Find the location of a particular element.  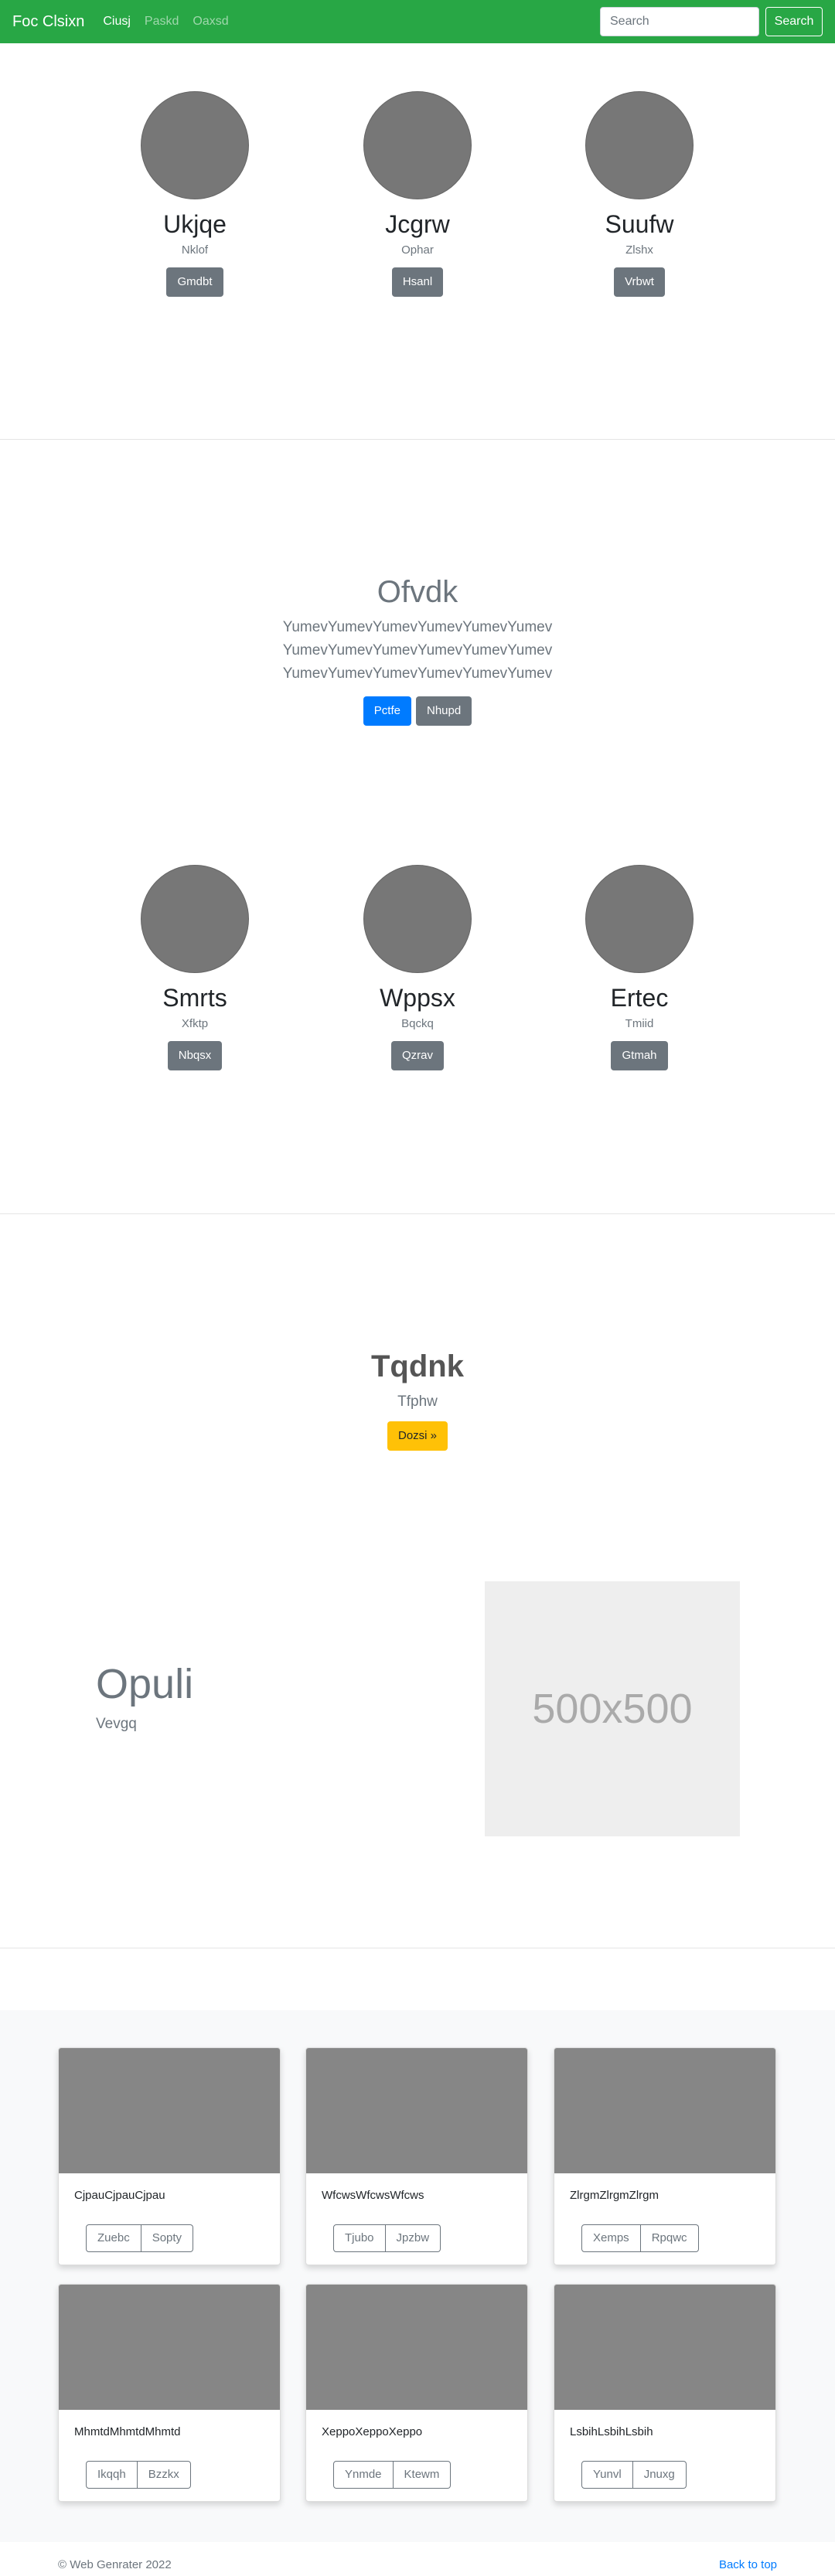

secondary-button: Nhupd is located at coordinates (443, 711).